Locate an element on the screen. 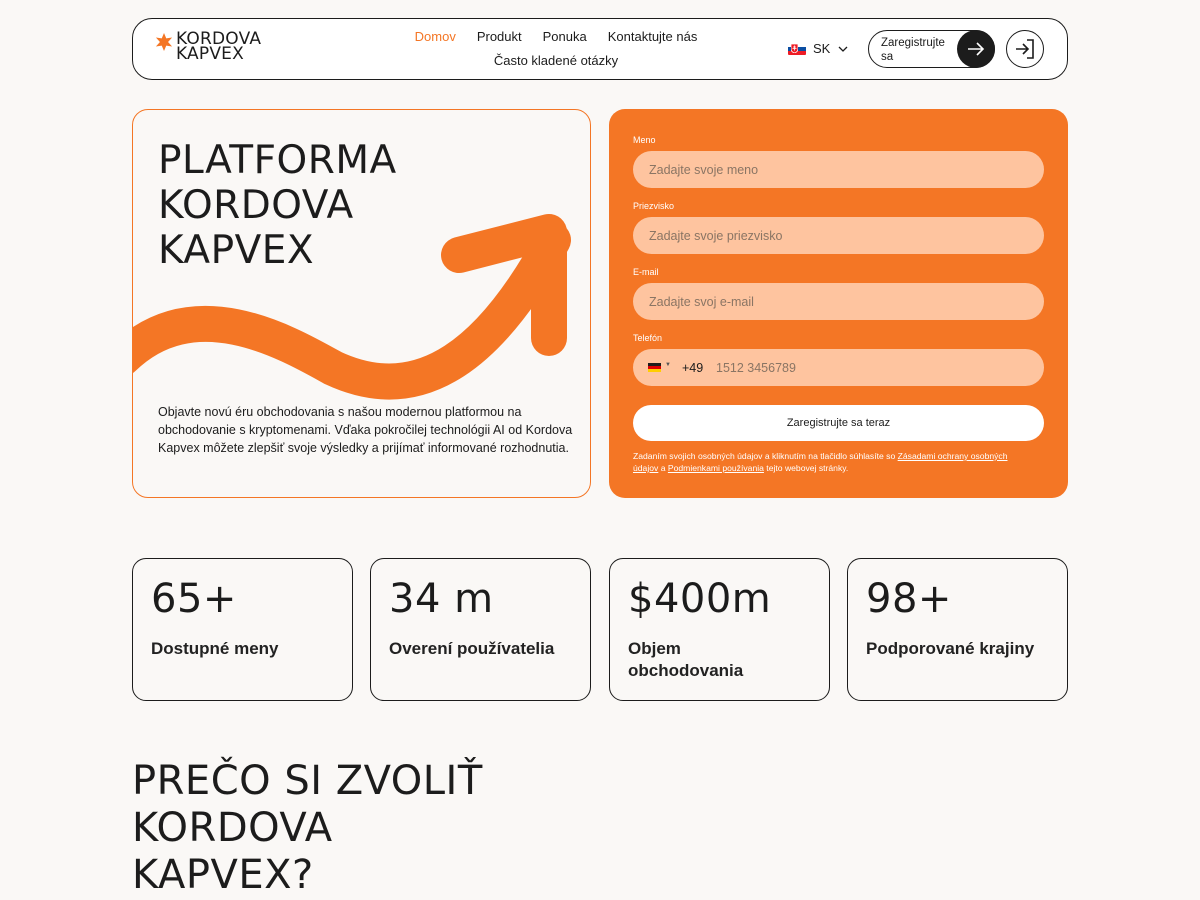 The image size is (1200, 900). last-name-input is located at coordinates (838, 235).